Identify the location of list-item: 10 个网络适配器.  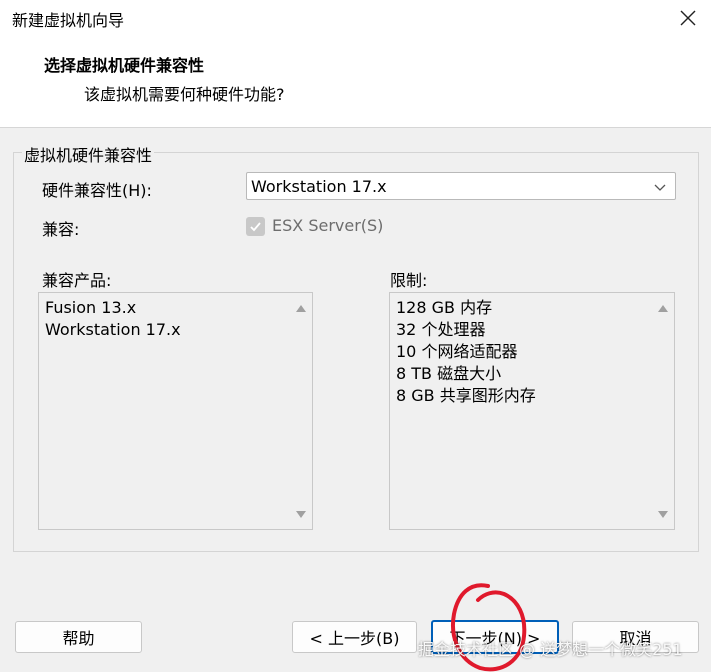
(457, 351).